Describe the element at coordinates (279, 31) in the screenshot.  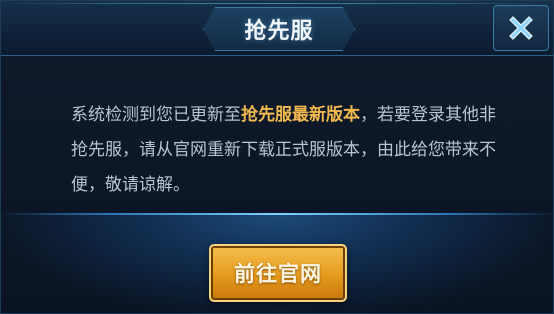
I see `dialog-title: 抢先服` at that location.